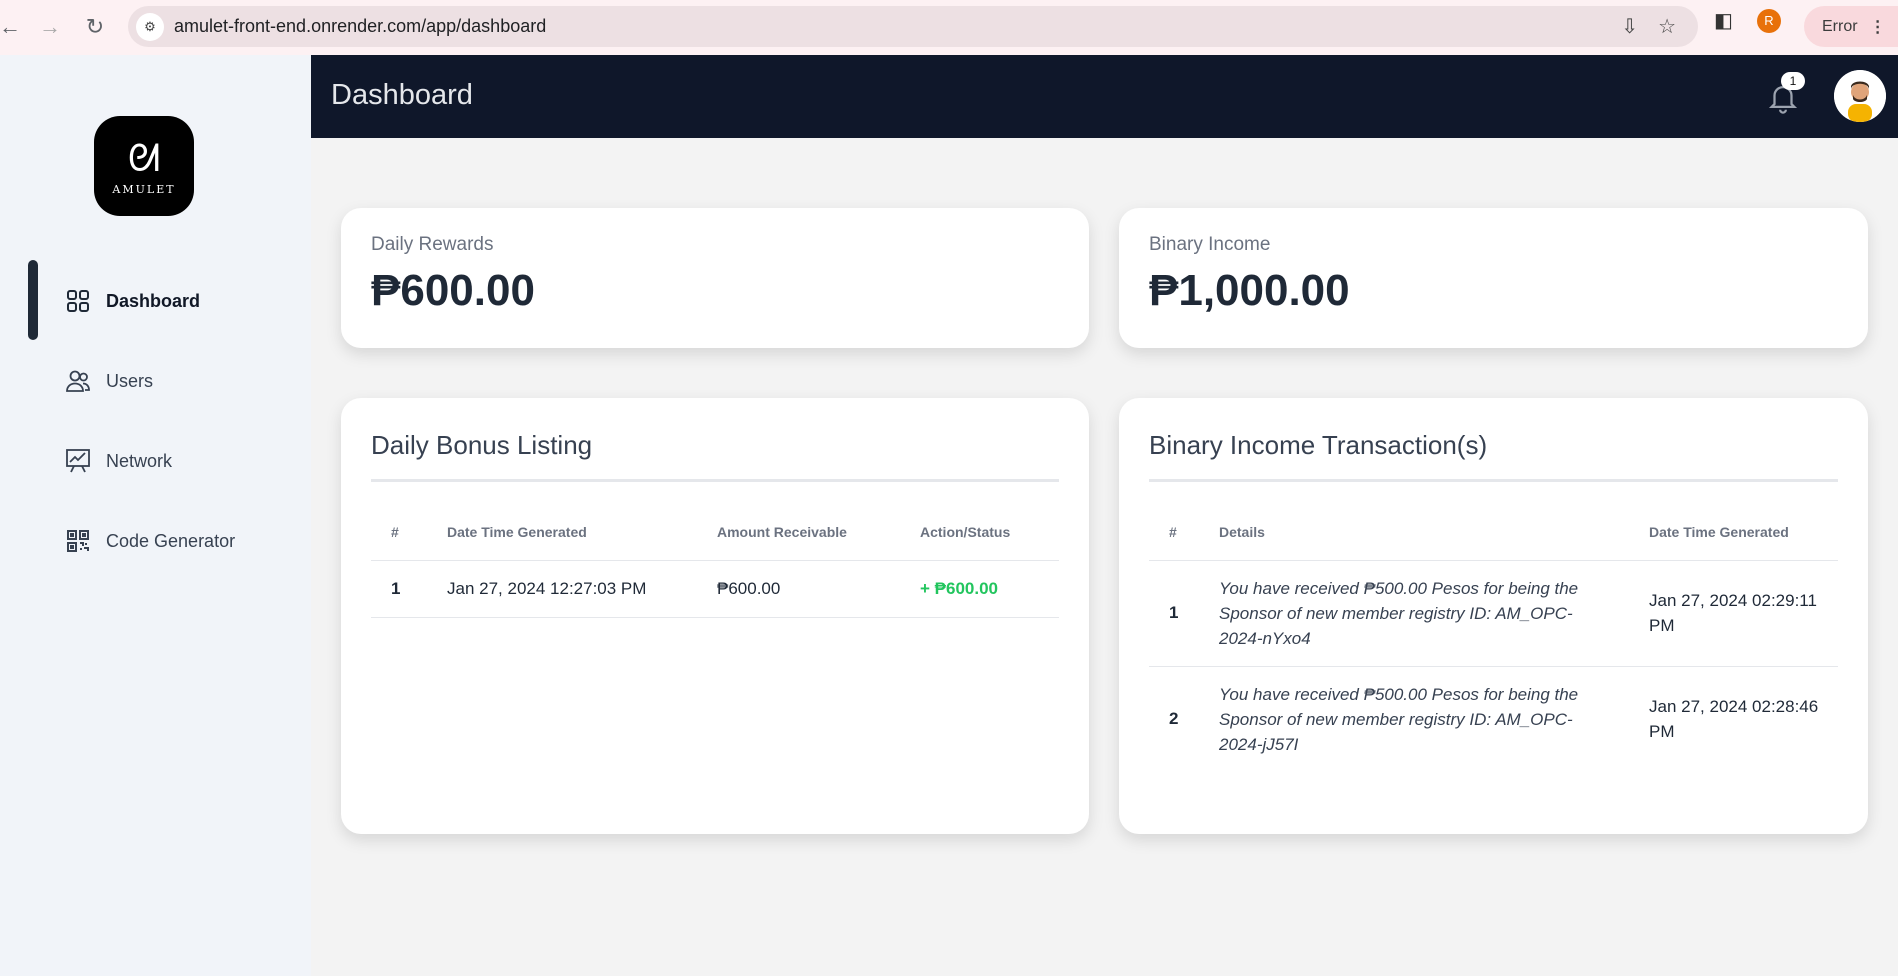 This screenshot has height=976, width=1898. What do you see at coordinates (818, 589) in the screenshot?
I see `row-amount: ₱600.00` at bounding box center [818, 589].